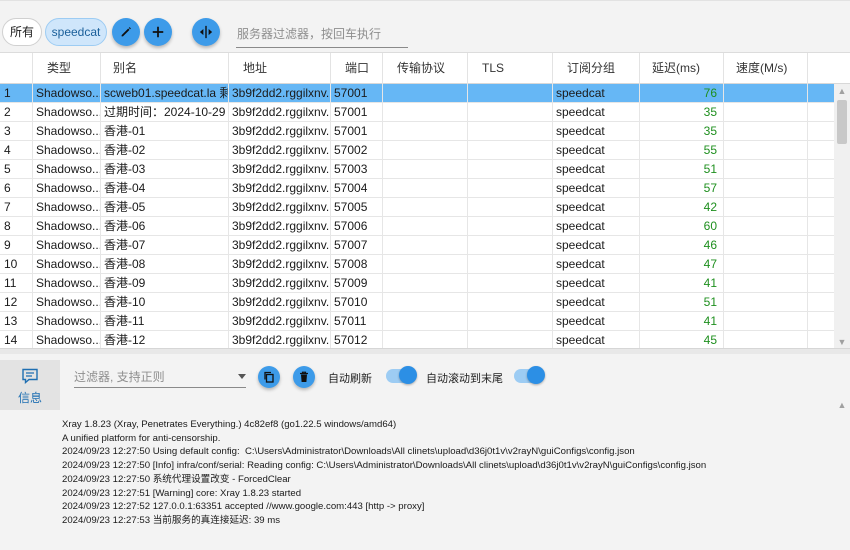 The height and width of the screenshot is (550, 850). I want to click on copy-log-button, so click(269, 377).